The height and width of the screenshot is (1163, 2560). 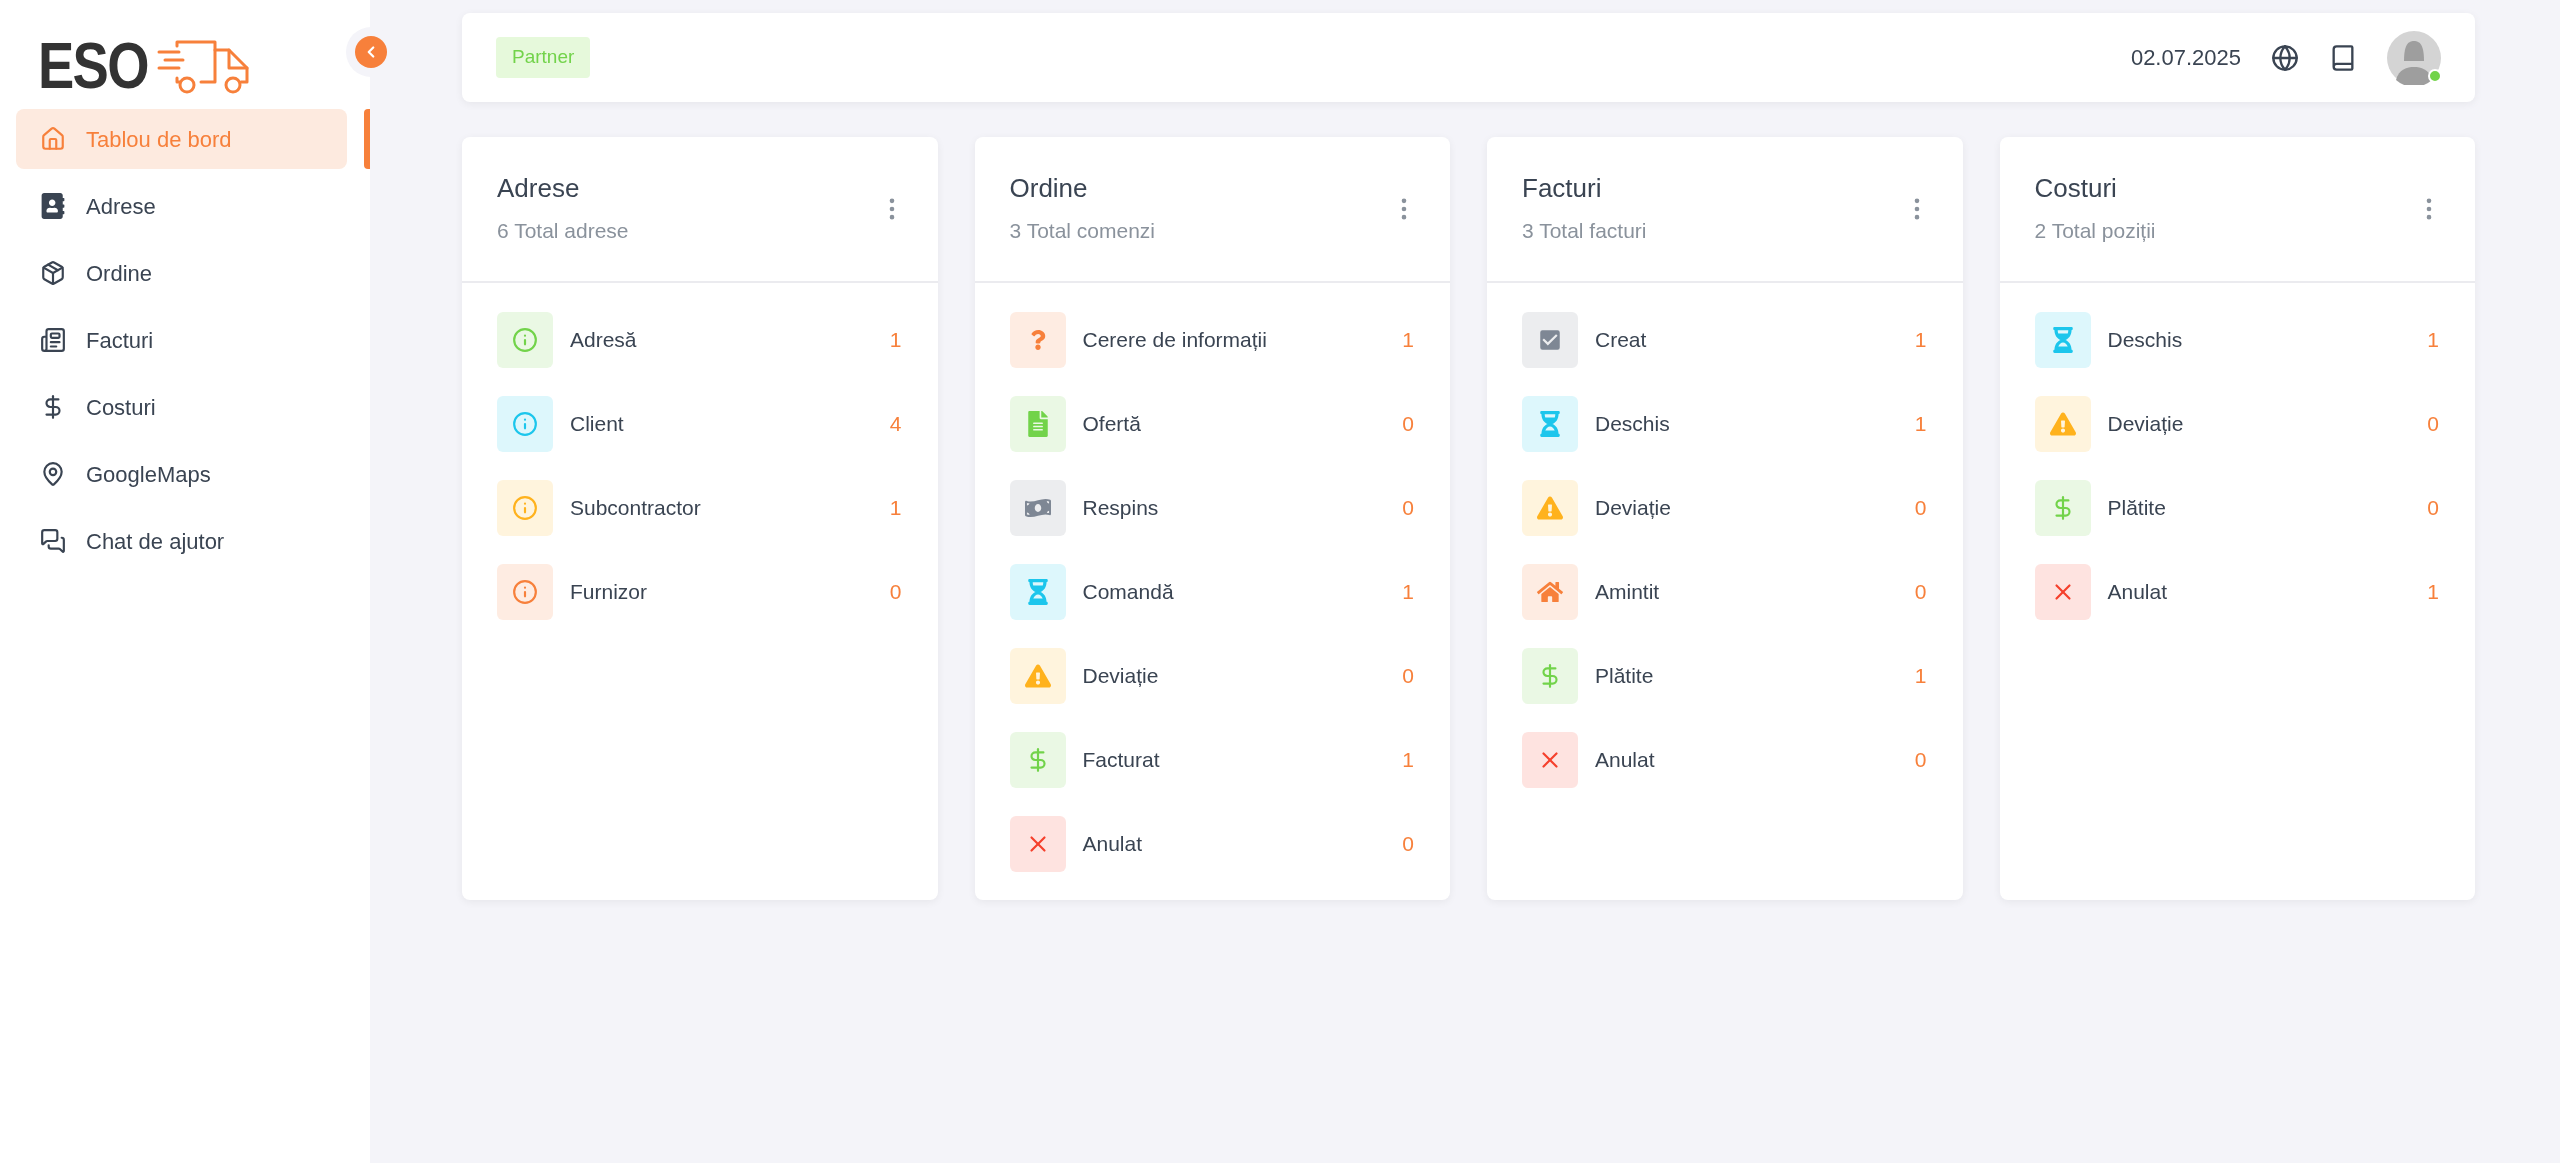 What do you see at coordinates (1111, 424) in the screenshot?
I see `status-label: Ofertă` at bounding box center [1111, 424].